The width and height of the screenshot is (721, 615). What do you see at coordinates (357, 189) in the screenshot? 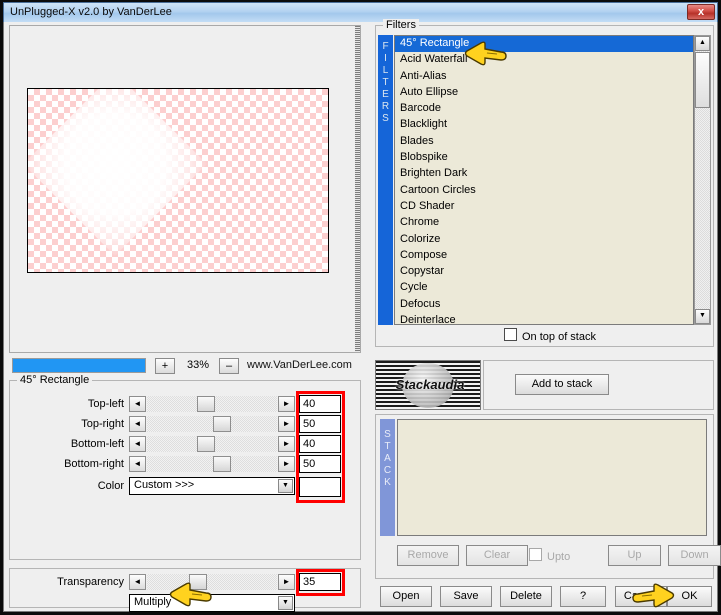
I see `preview-scrollbar` at bounding box center [357, 189].